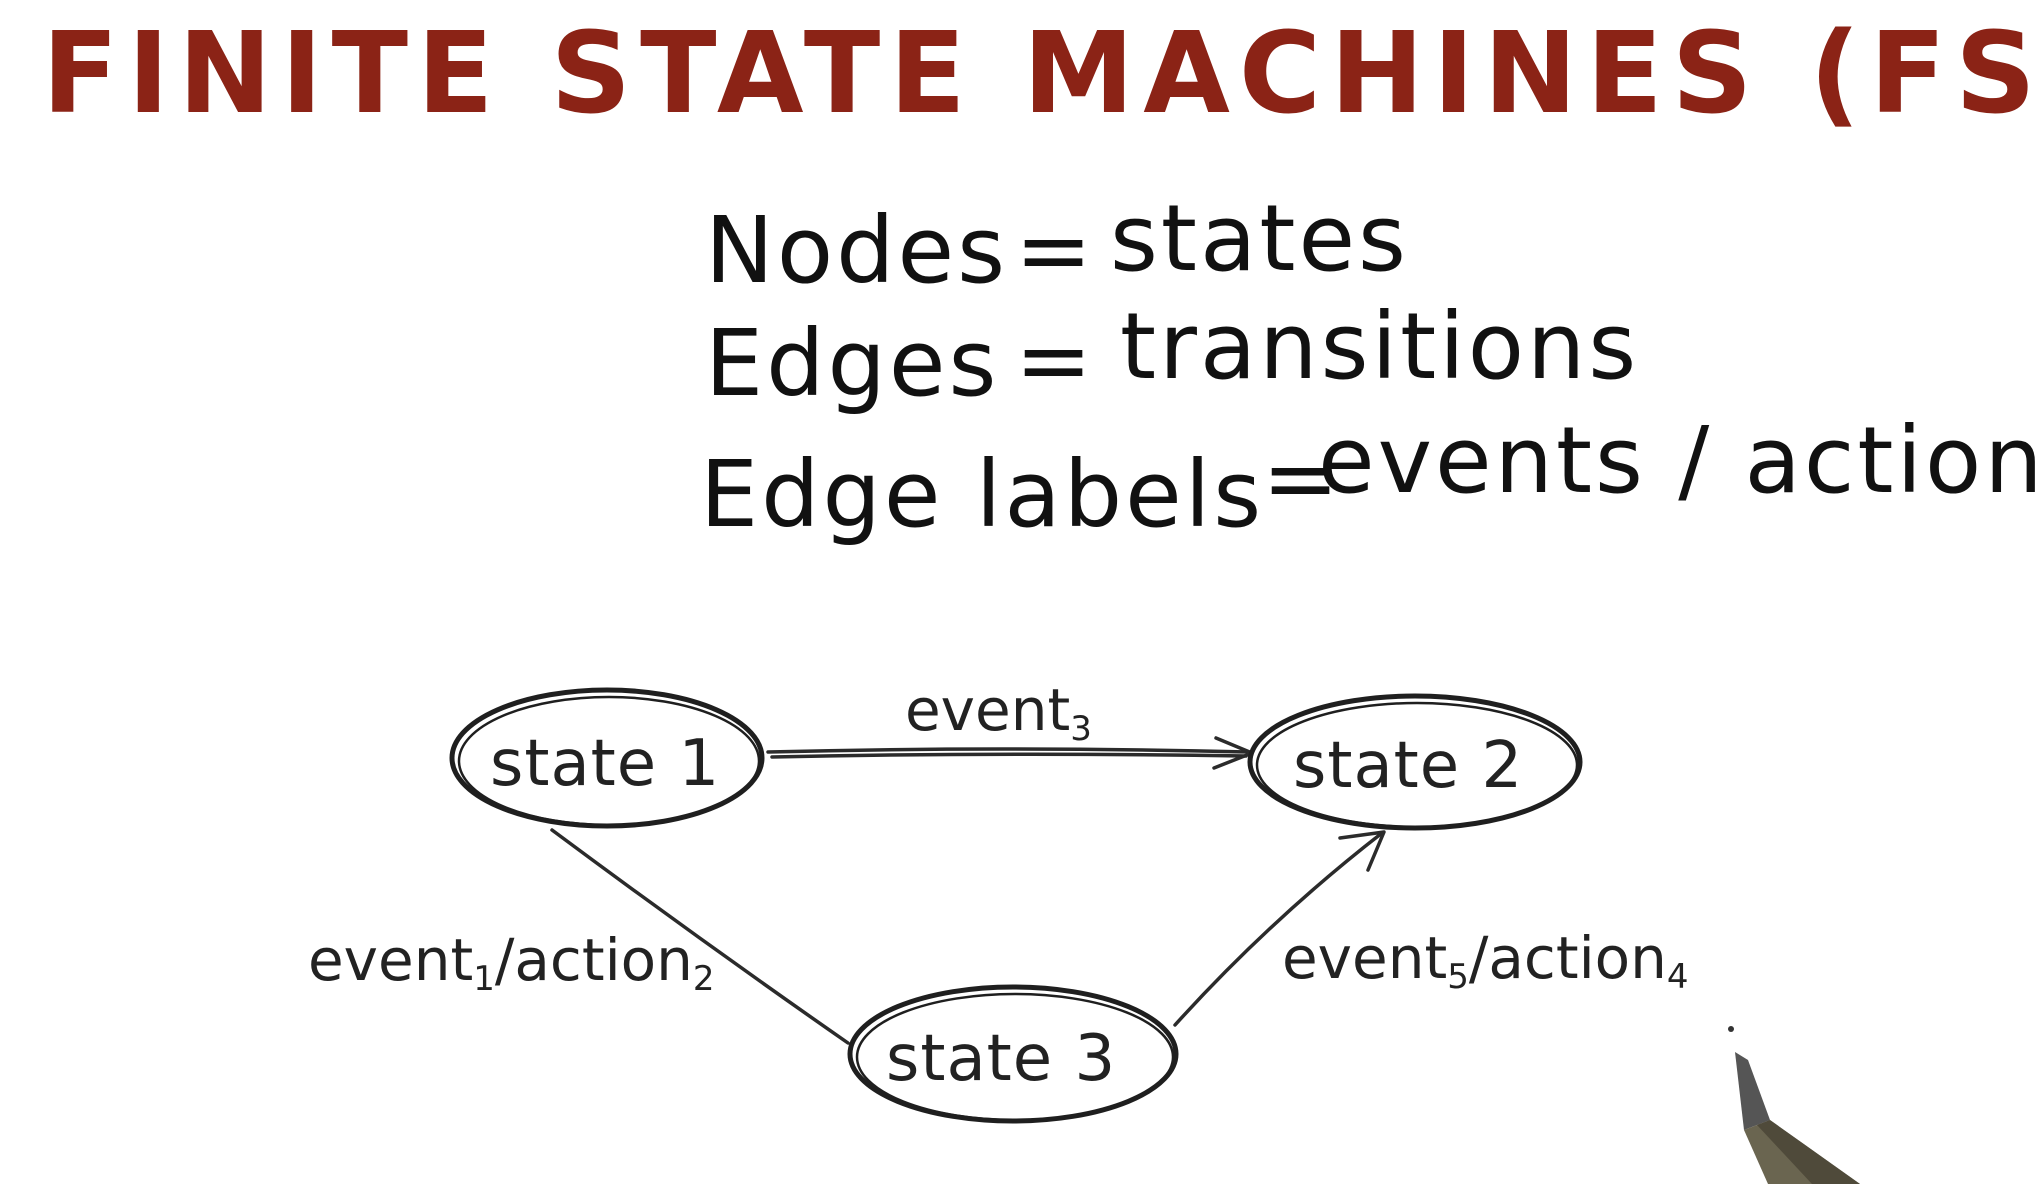  Describe the element at coordinates (1001, 1059) in the screenshot. I see `state-3-label: state 3` at that location.